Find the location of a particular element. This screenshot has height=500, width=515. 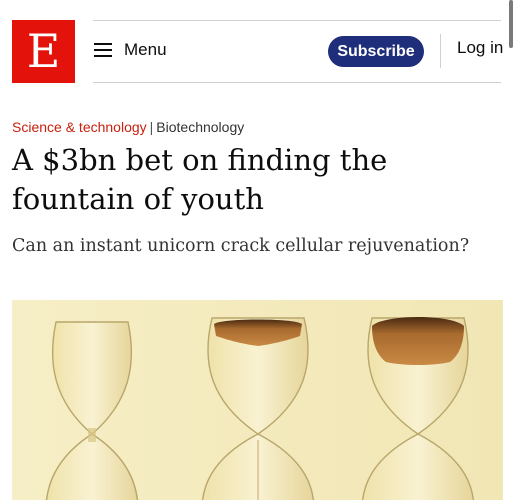

login-link: Log in is located at coordinates (480, 48).